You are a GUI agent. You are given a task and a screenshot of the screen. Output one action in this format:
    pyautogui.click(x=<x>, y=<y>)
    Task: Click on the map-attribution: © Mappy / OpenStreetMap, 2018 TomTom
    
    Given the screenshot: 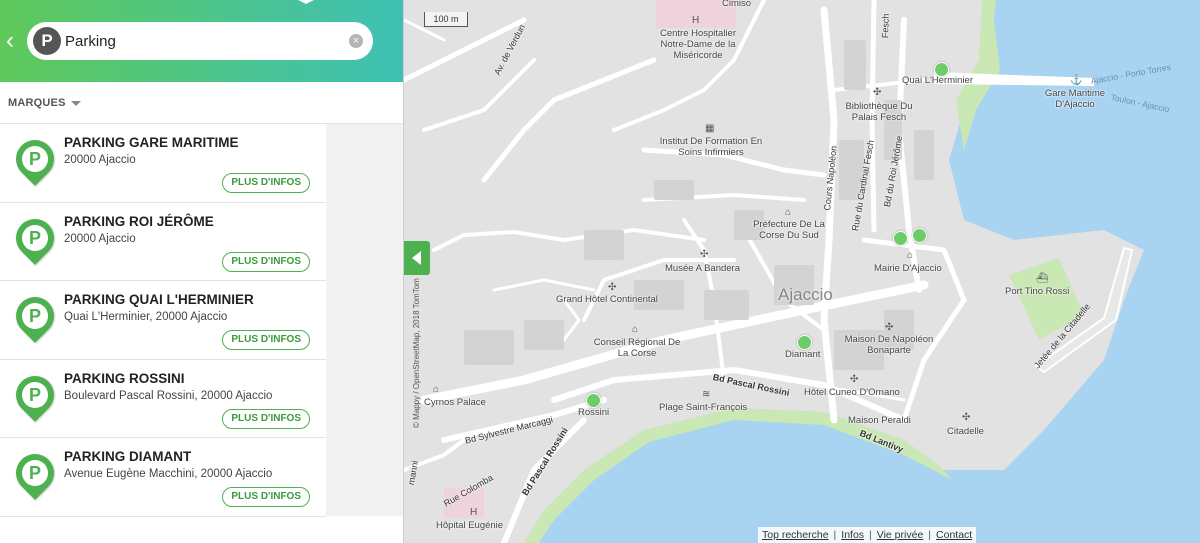 What is the action you would take?
    pyautogui.click(x=416, y=353)
    